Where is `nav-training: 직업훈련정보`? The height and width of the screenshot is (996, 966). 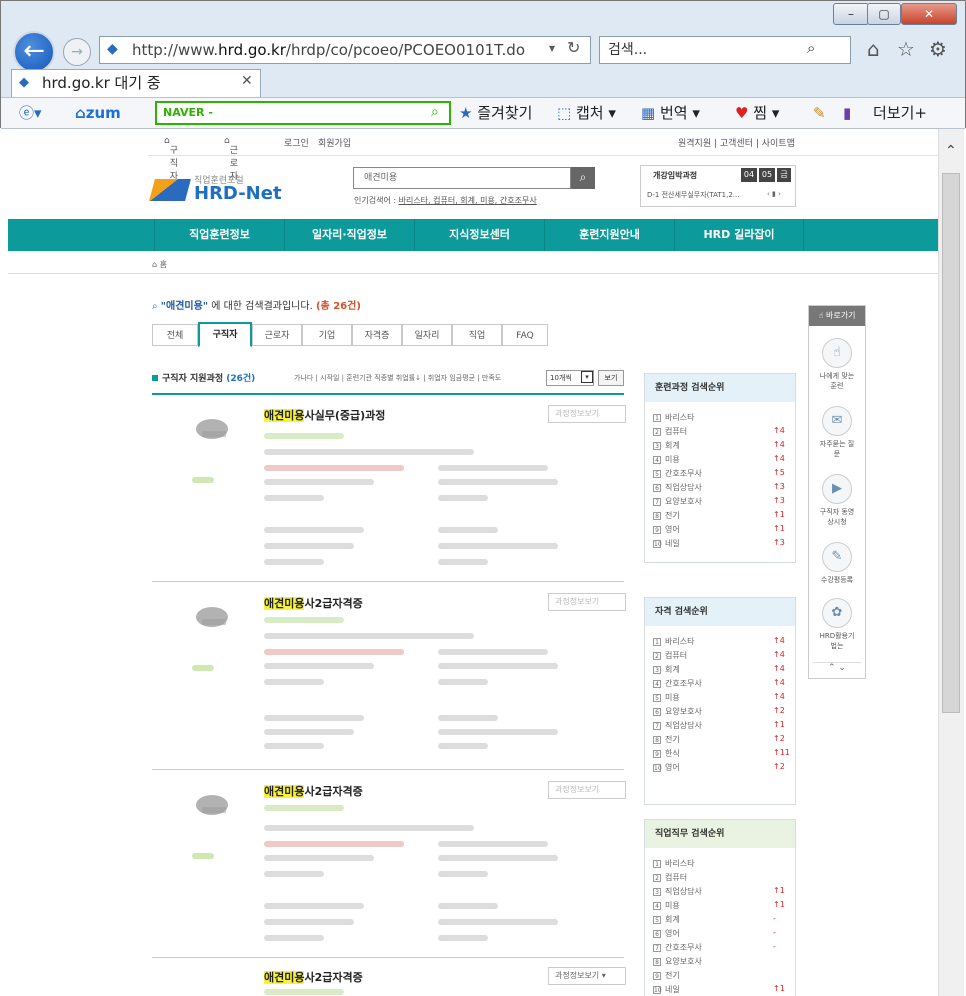
nav-training: 직업훈련정보 is located at coordinates (219, 235).